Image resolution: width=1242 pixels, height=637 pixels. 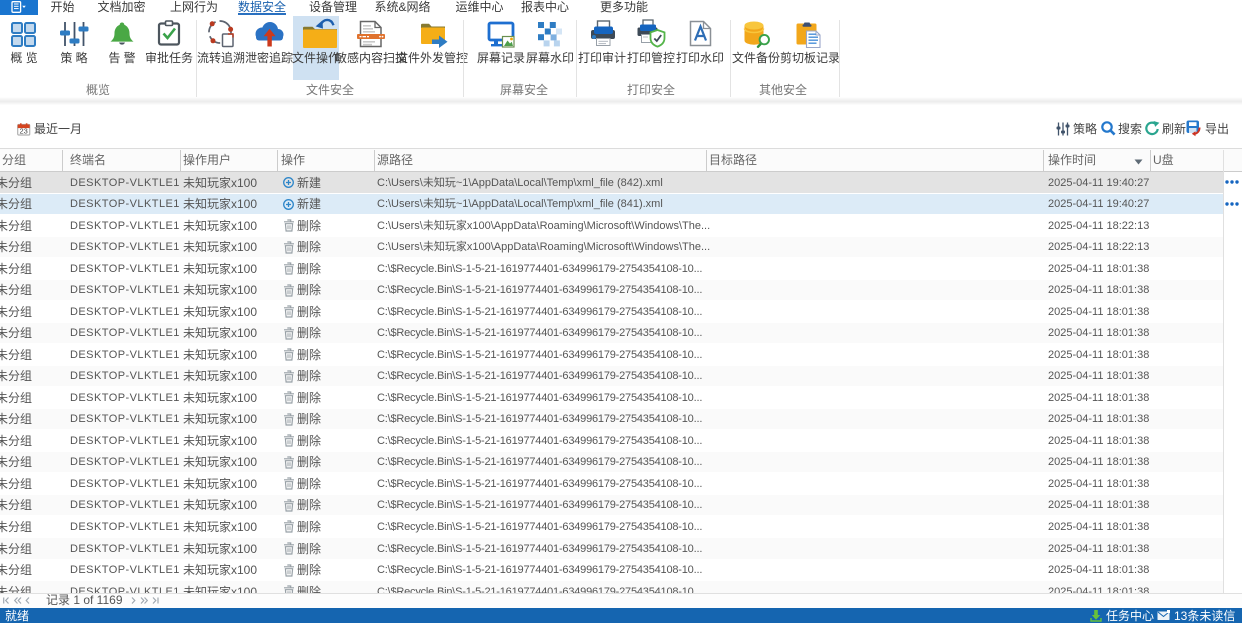 I want to click on svg-text: 23, so click(x=24, y=131).